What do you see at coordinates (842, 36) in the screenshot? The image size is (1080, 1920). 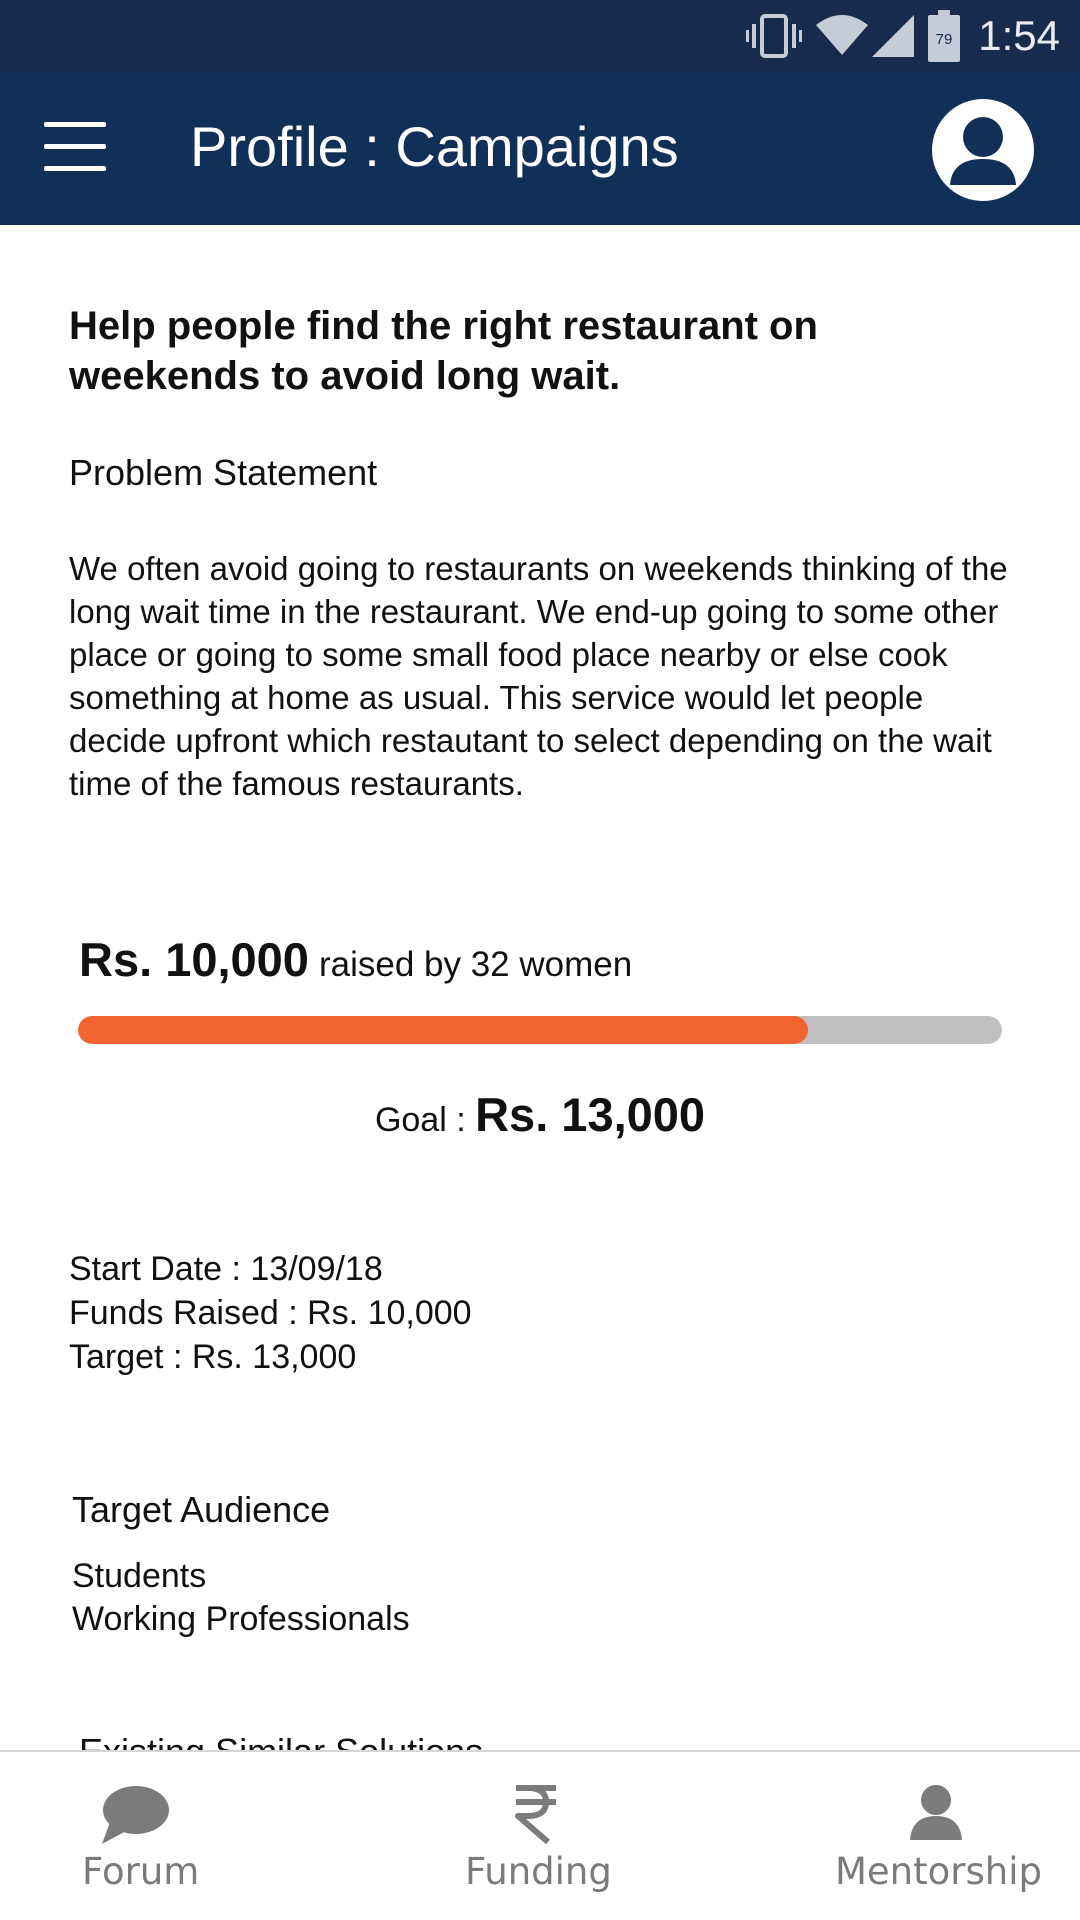 I see `wifi-icon` at bounding box center [842, 36].